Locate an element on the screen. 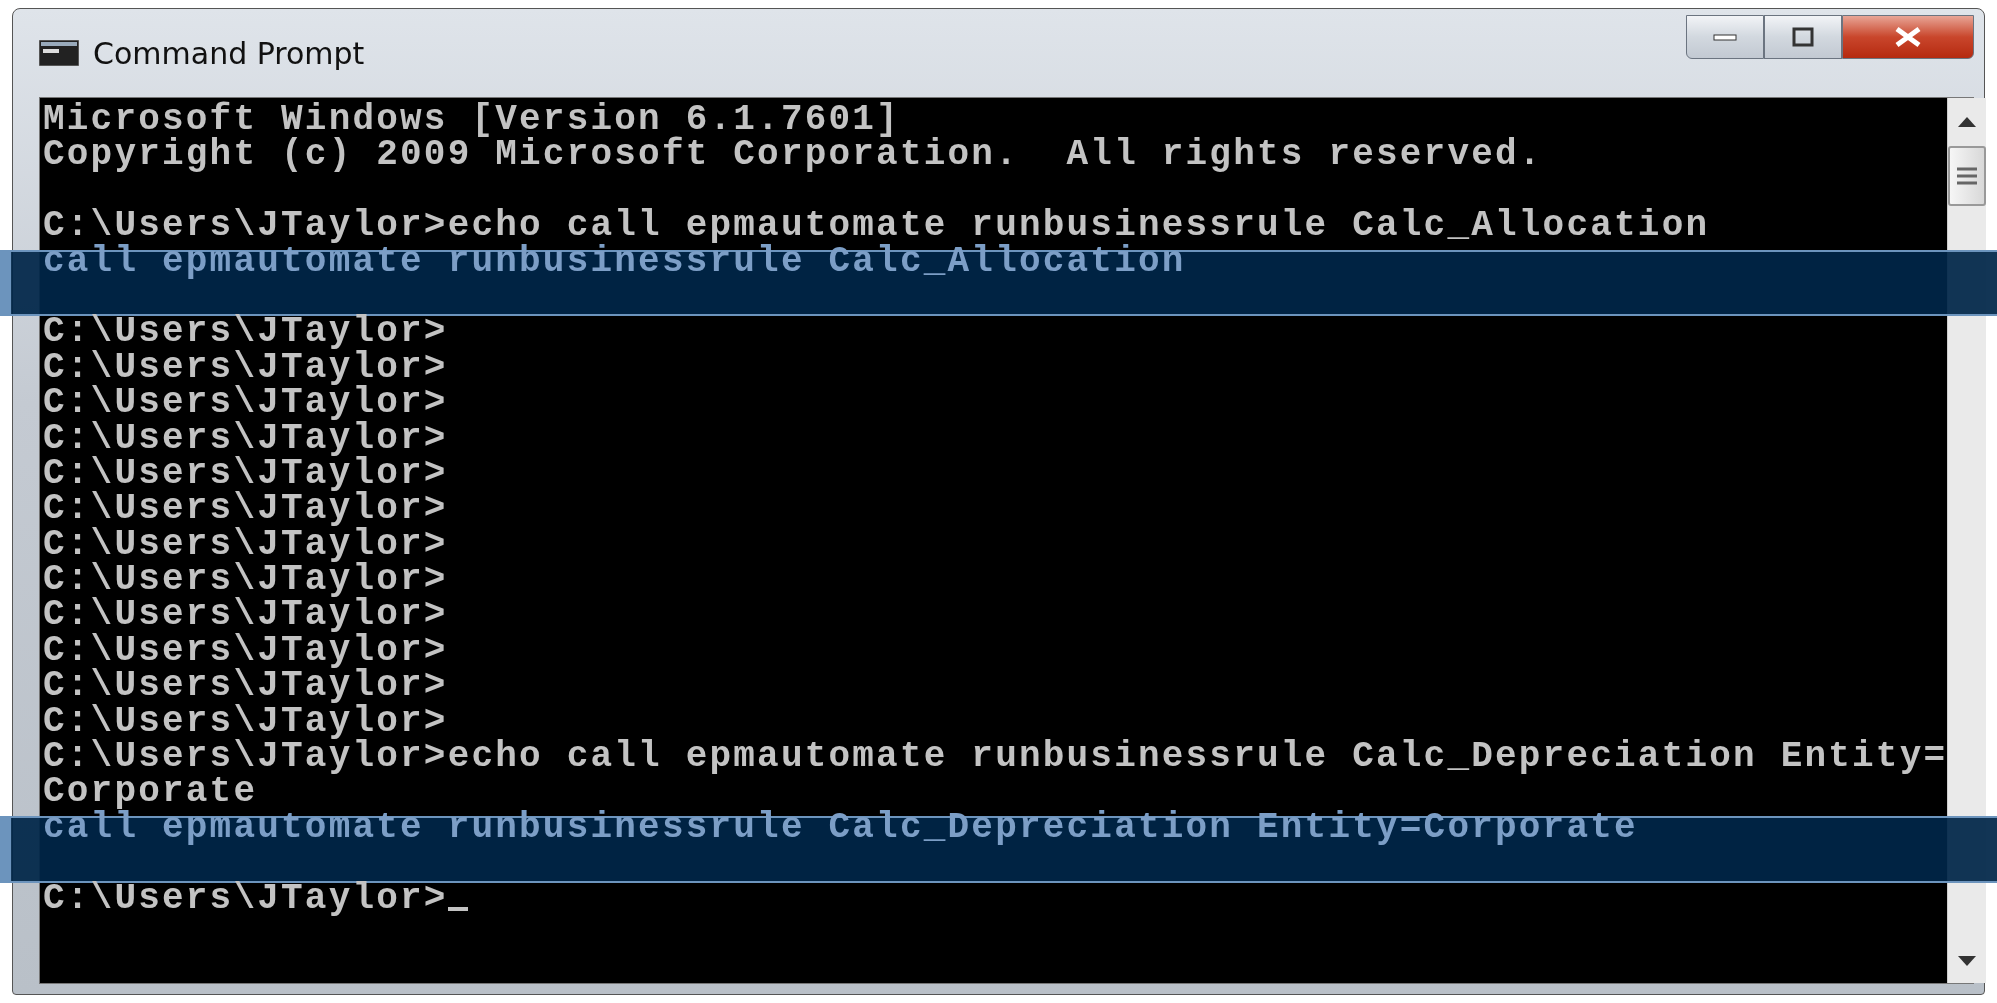 The image size is (1997, 1003). console-line: C:\Users\JTaylor>echo call epmautomate runbusinessrule Calc_Allocation is located at coordinates (876, 226).